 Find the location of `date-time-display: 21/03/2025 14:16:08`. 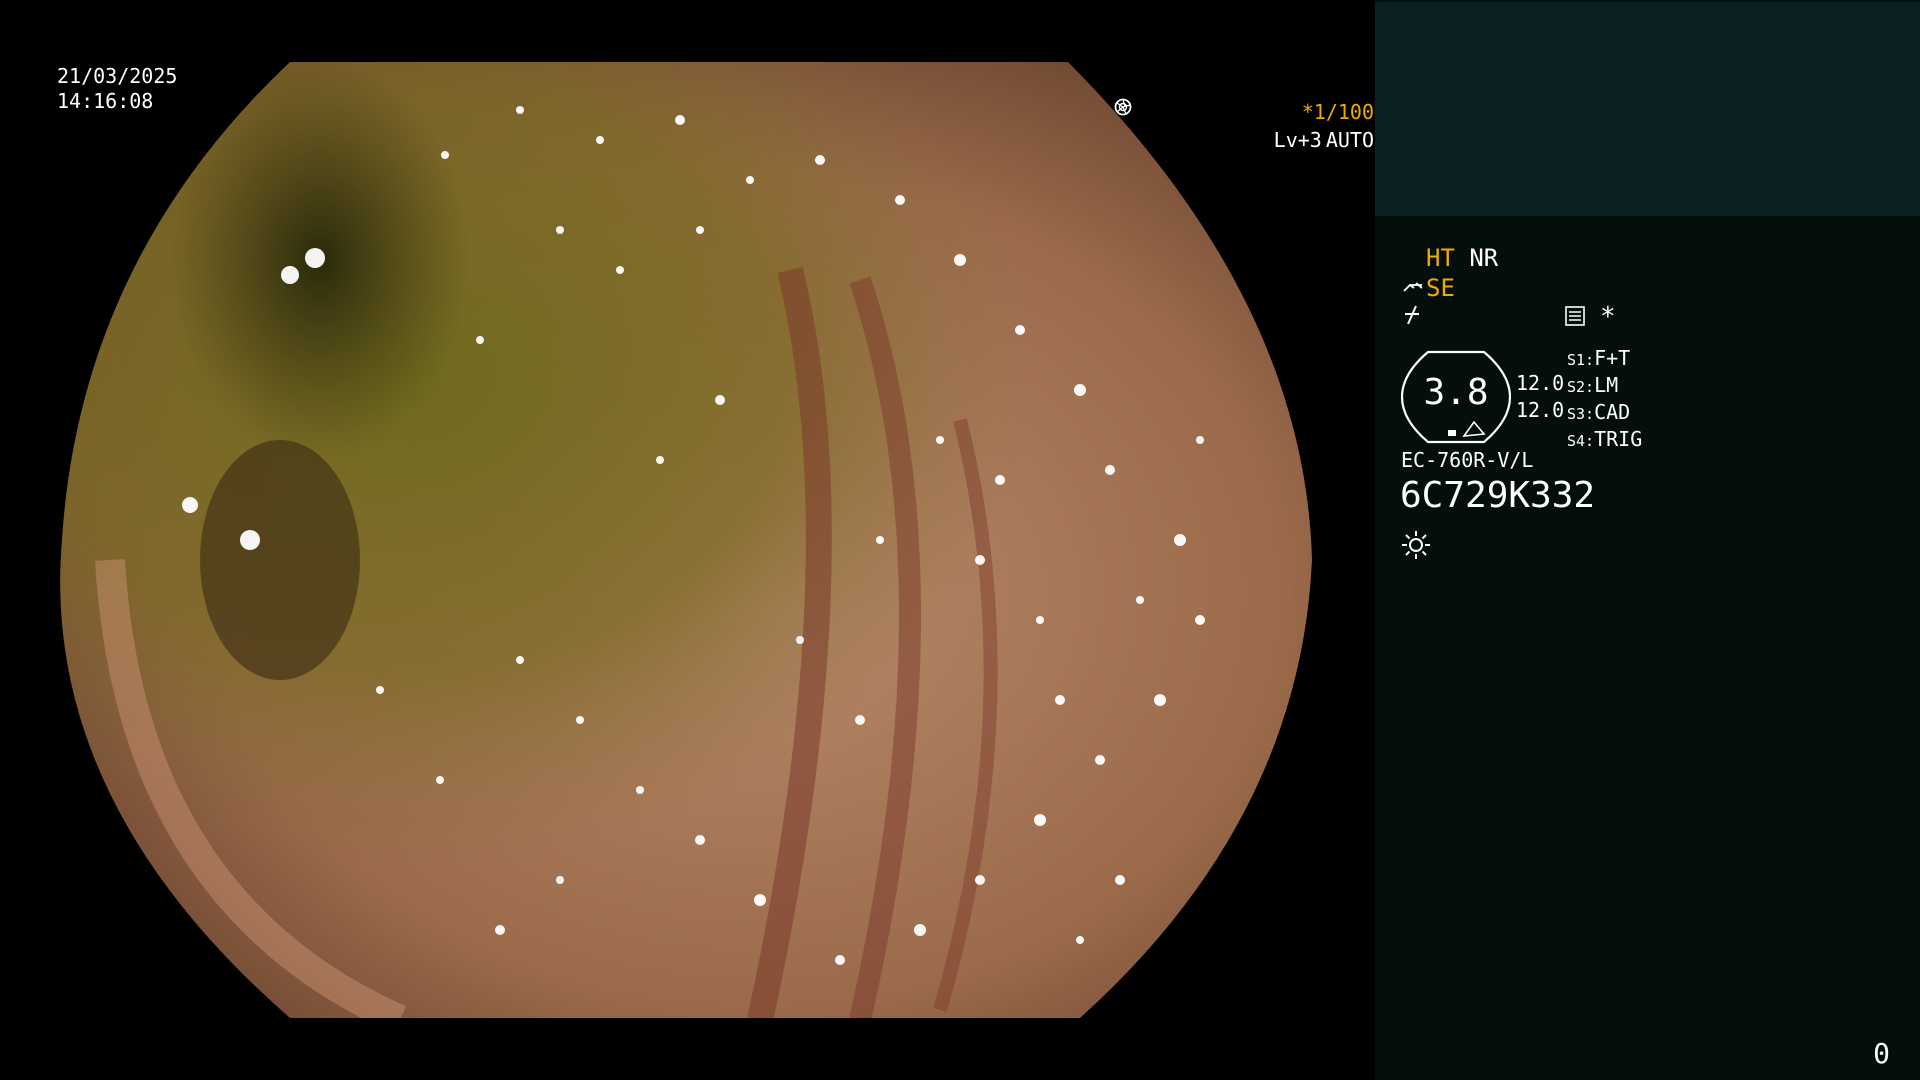

date-time-display: 21/03/2025 14:16:08 is located at coordinates (117, 89).